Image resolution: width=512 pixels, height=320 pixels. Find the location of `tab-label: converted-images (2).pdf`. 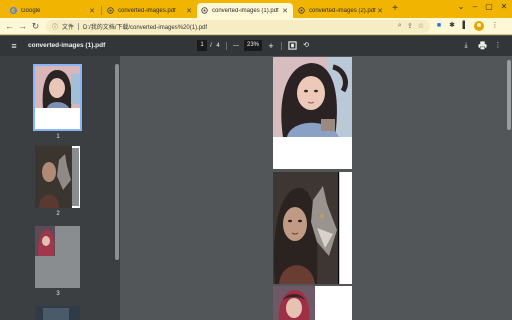

tab-label: converted-images (2).pdf is located at coordinates (342, 10).